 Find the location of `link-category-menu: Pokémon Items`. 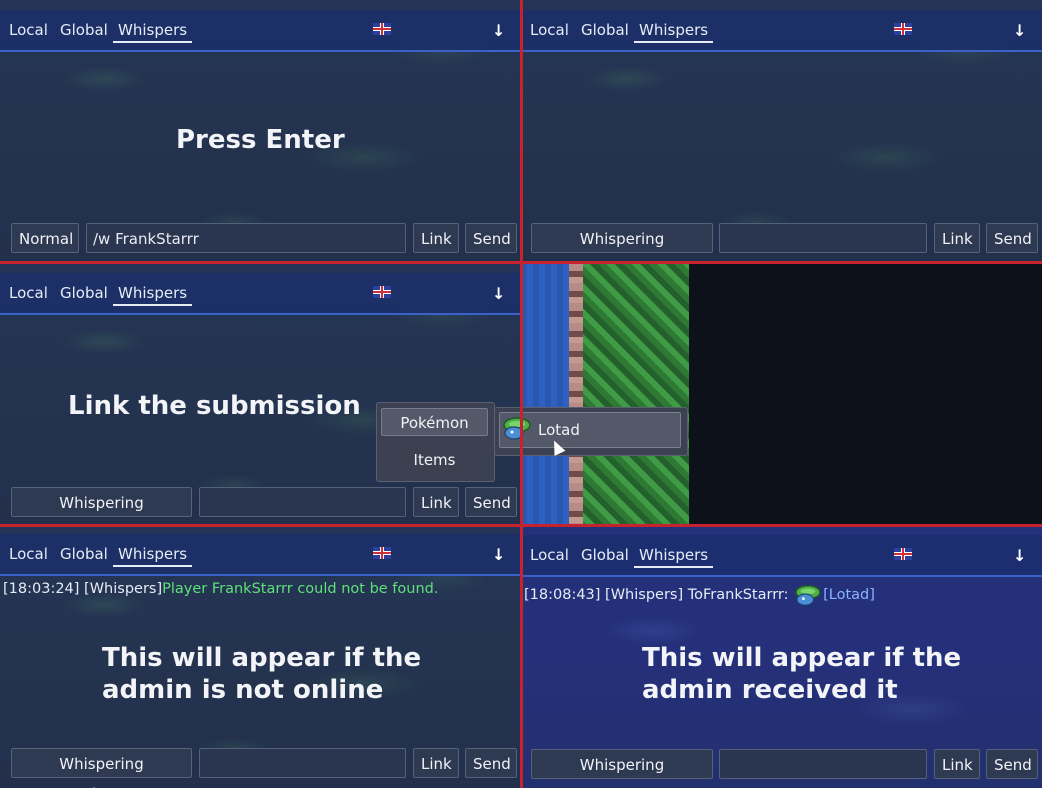

link-category-menu: Pokémon Items is located at coordinates (435, 442).